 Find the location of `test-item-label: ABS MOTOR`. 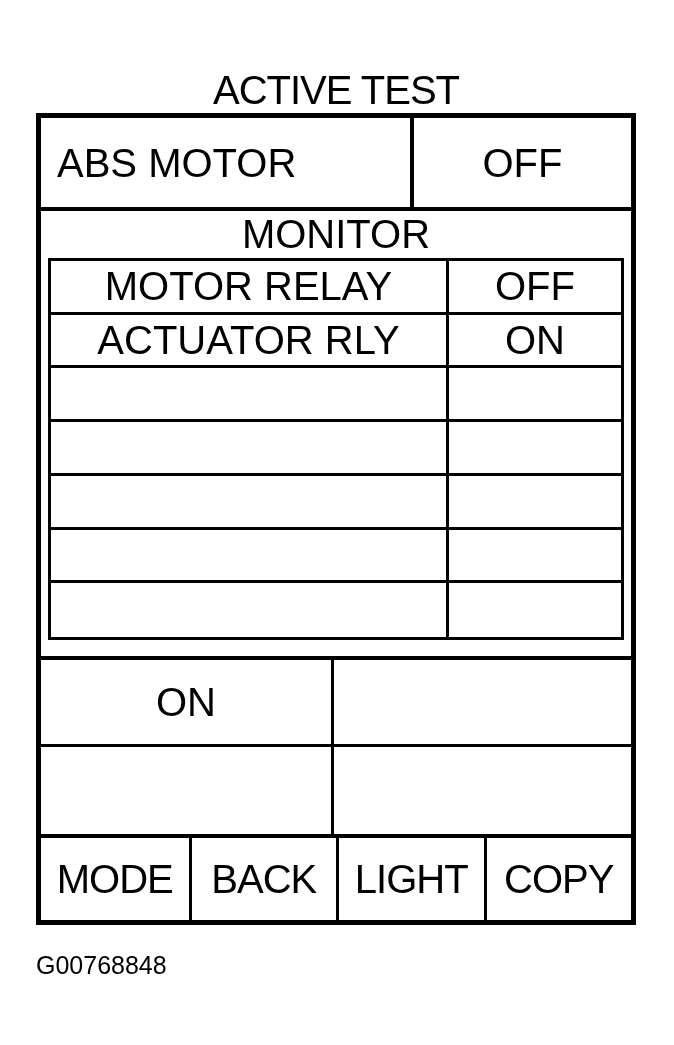

test-item-label: ABS MOTOR is located at coordinates (177, 162).